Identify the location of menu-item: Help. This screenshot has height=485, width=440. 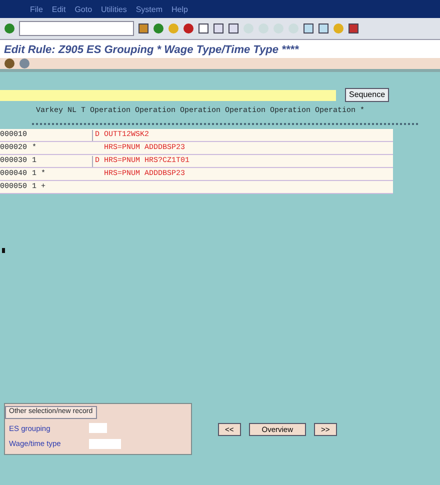
(179, 11).